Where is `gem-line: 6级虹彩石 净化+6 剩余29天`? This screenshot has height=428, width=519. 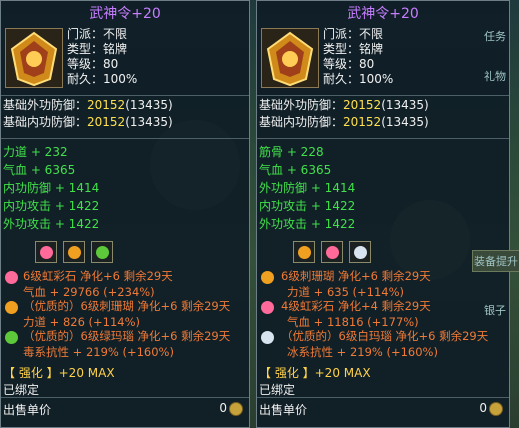 gem-line: 6级虹彩石 净化+6 剩余29天 is located at coordinates (98, 276).